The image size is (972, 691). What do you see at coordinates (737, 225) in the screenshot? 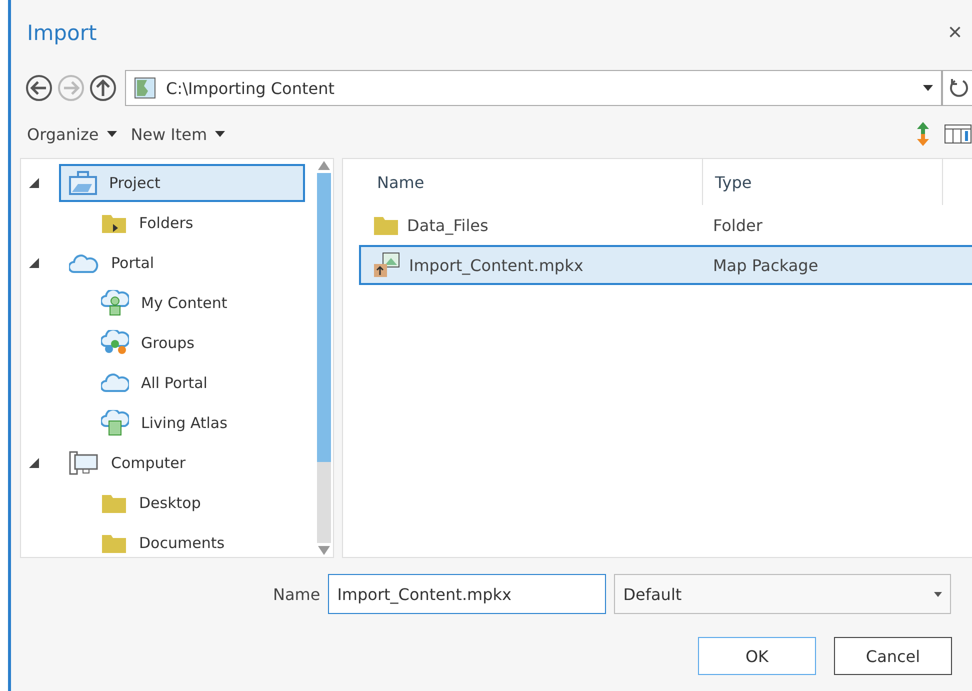
I see `file-type: Folder` at bounding box center [737, 225].